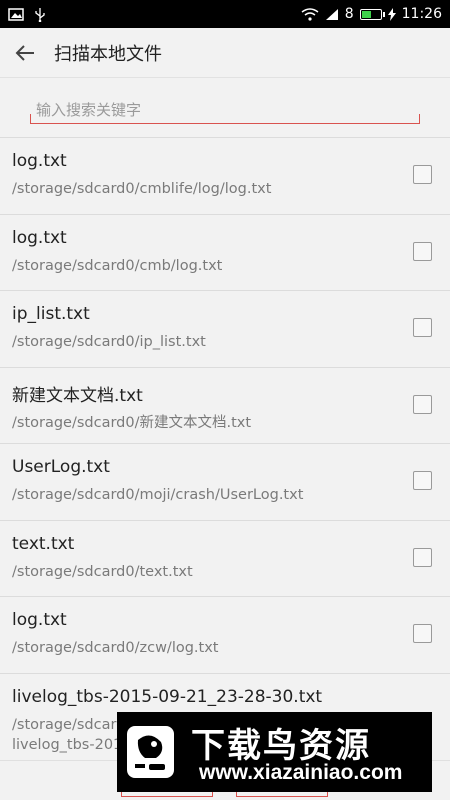 This screenshot has height=800, width=450. I want to click on list-item: log.txt /storage/sdcard0/zcw/log.txt, so click(225, 634).